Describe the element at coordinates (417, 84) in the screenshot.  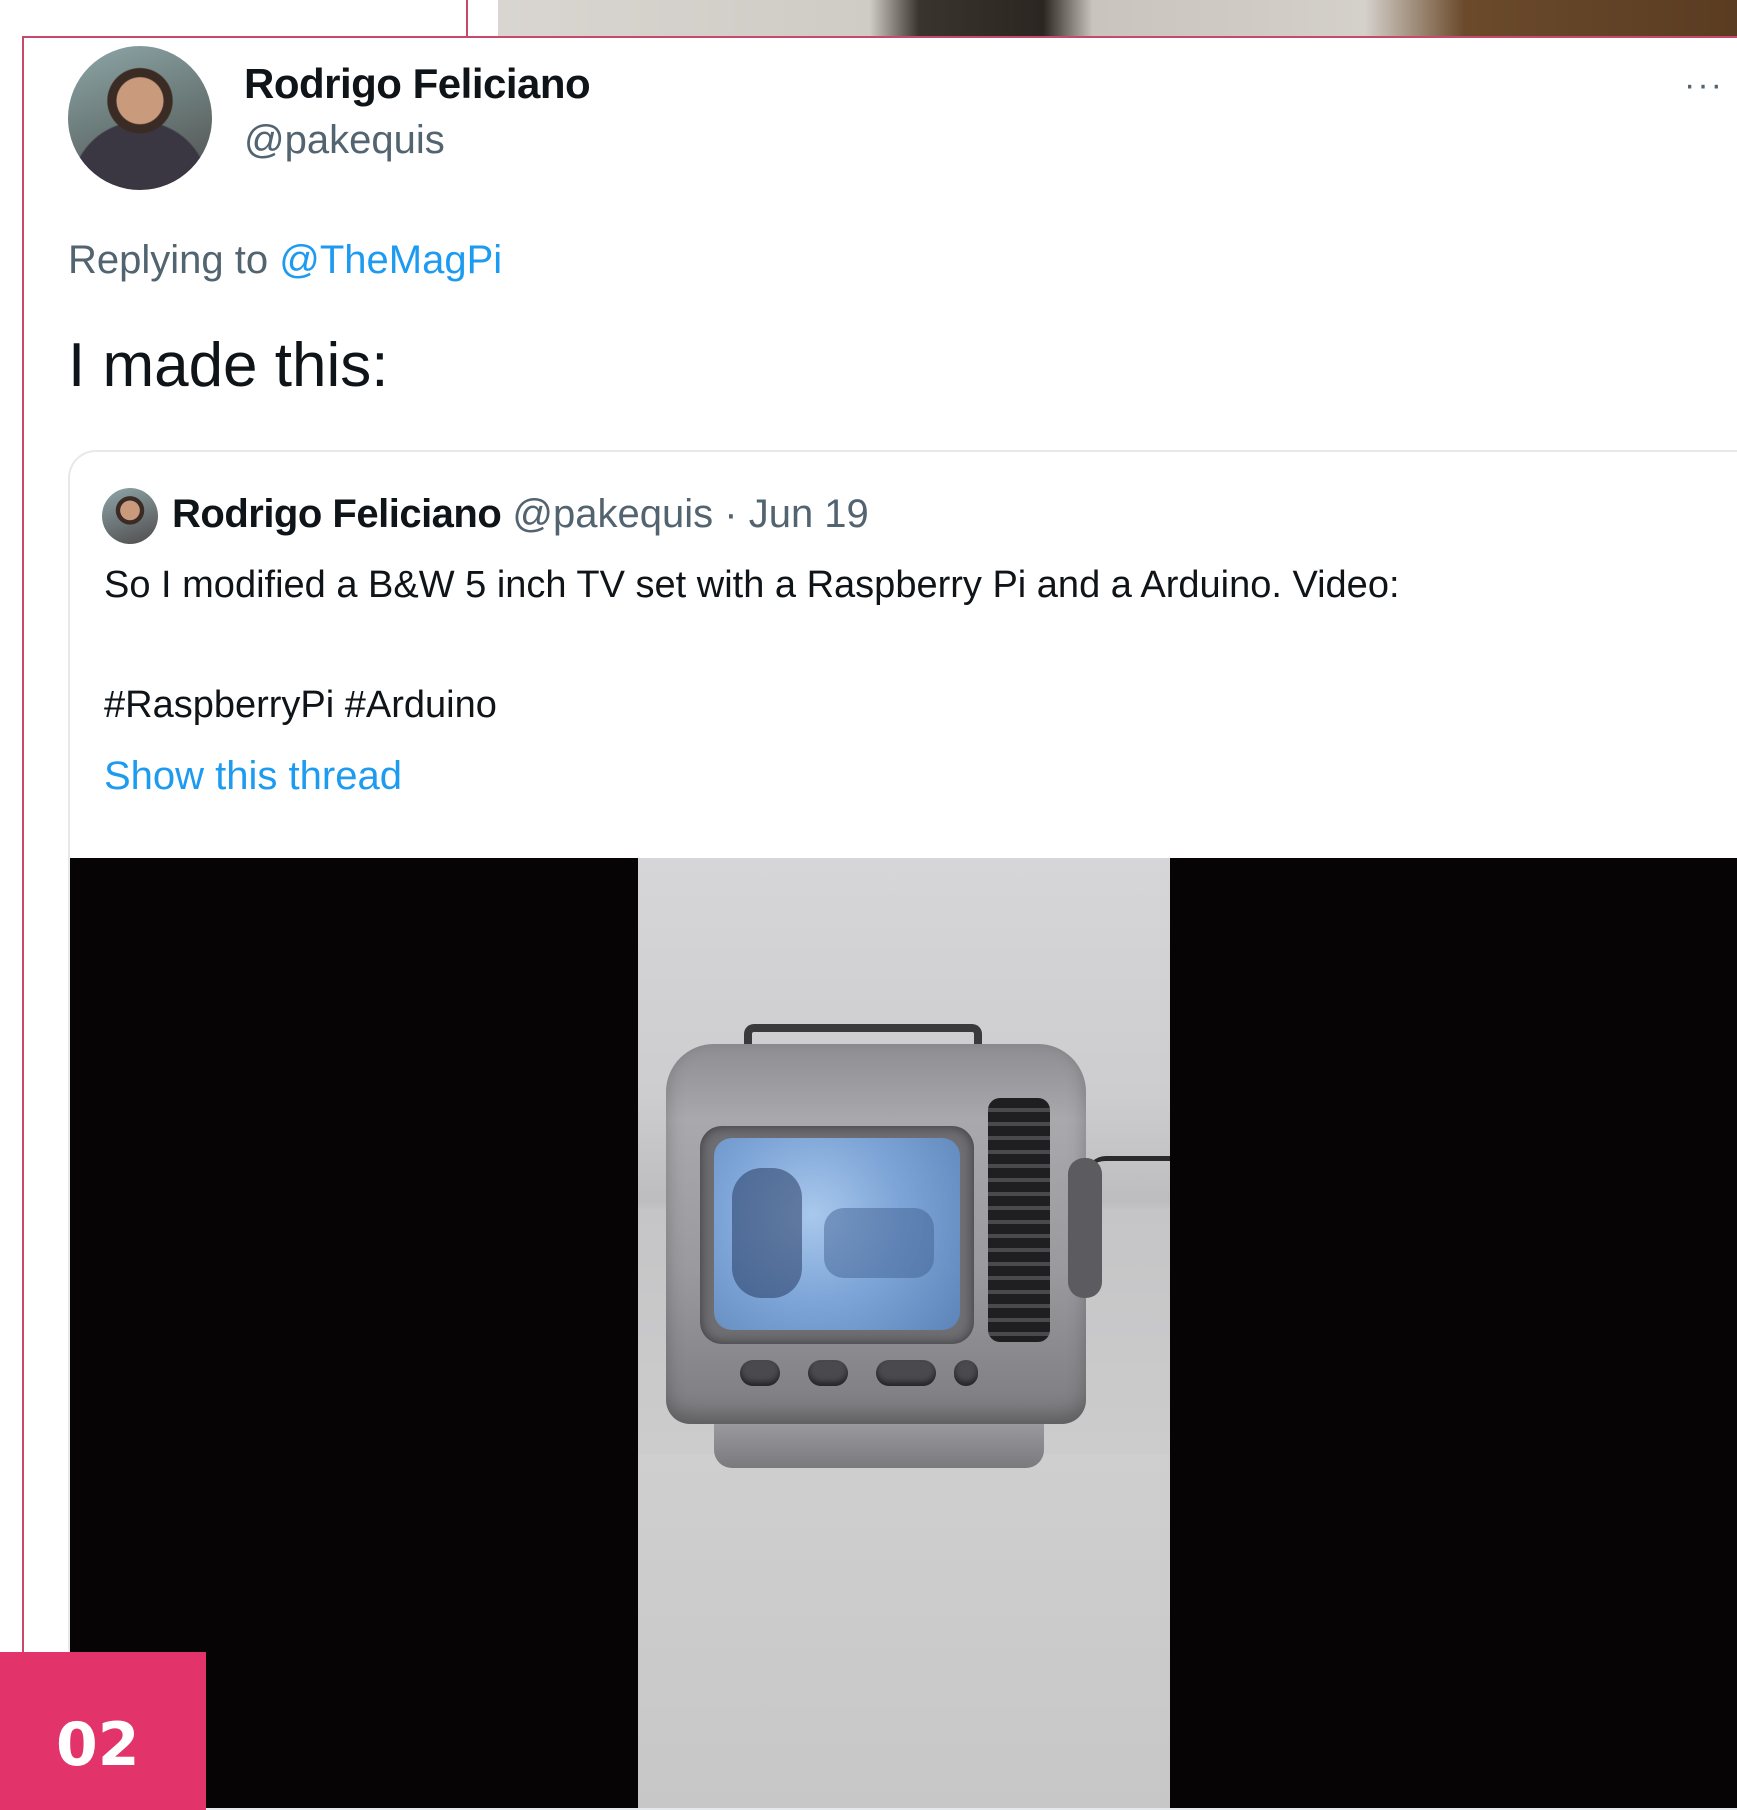
I see `display-name: Rodrigo Feliciano` at that location.